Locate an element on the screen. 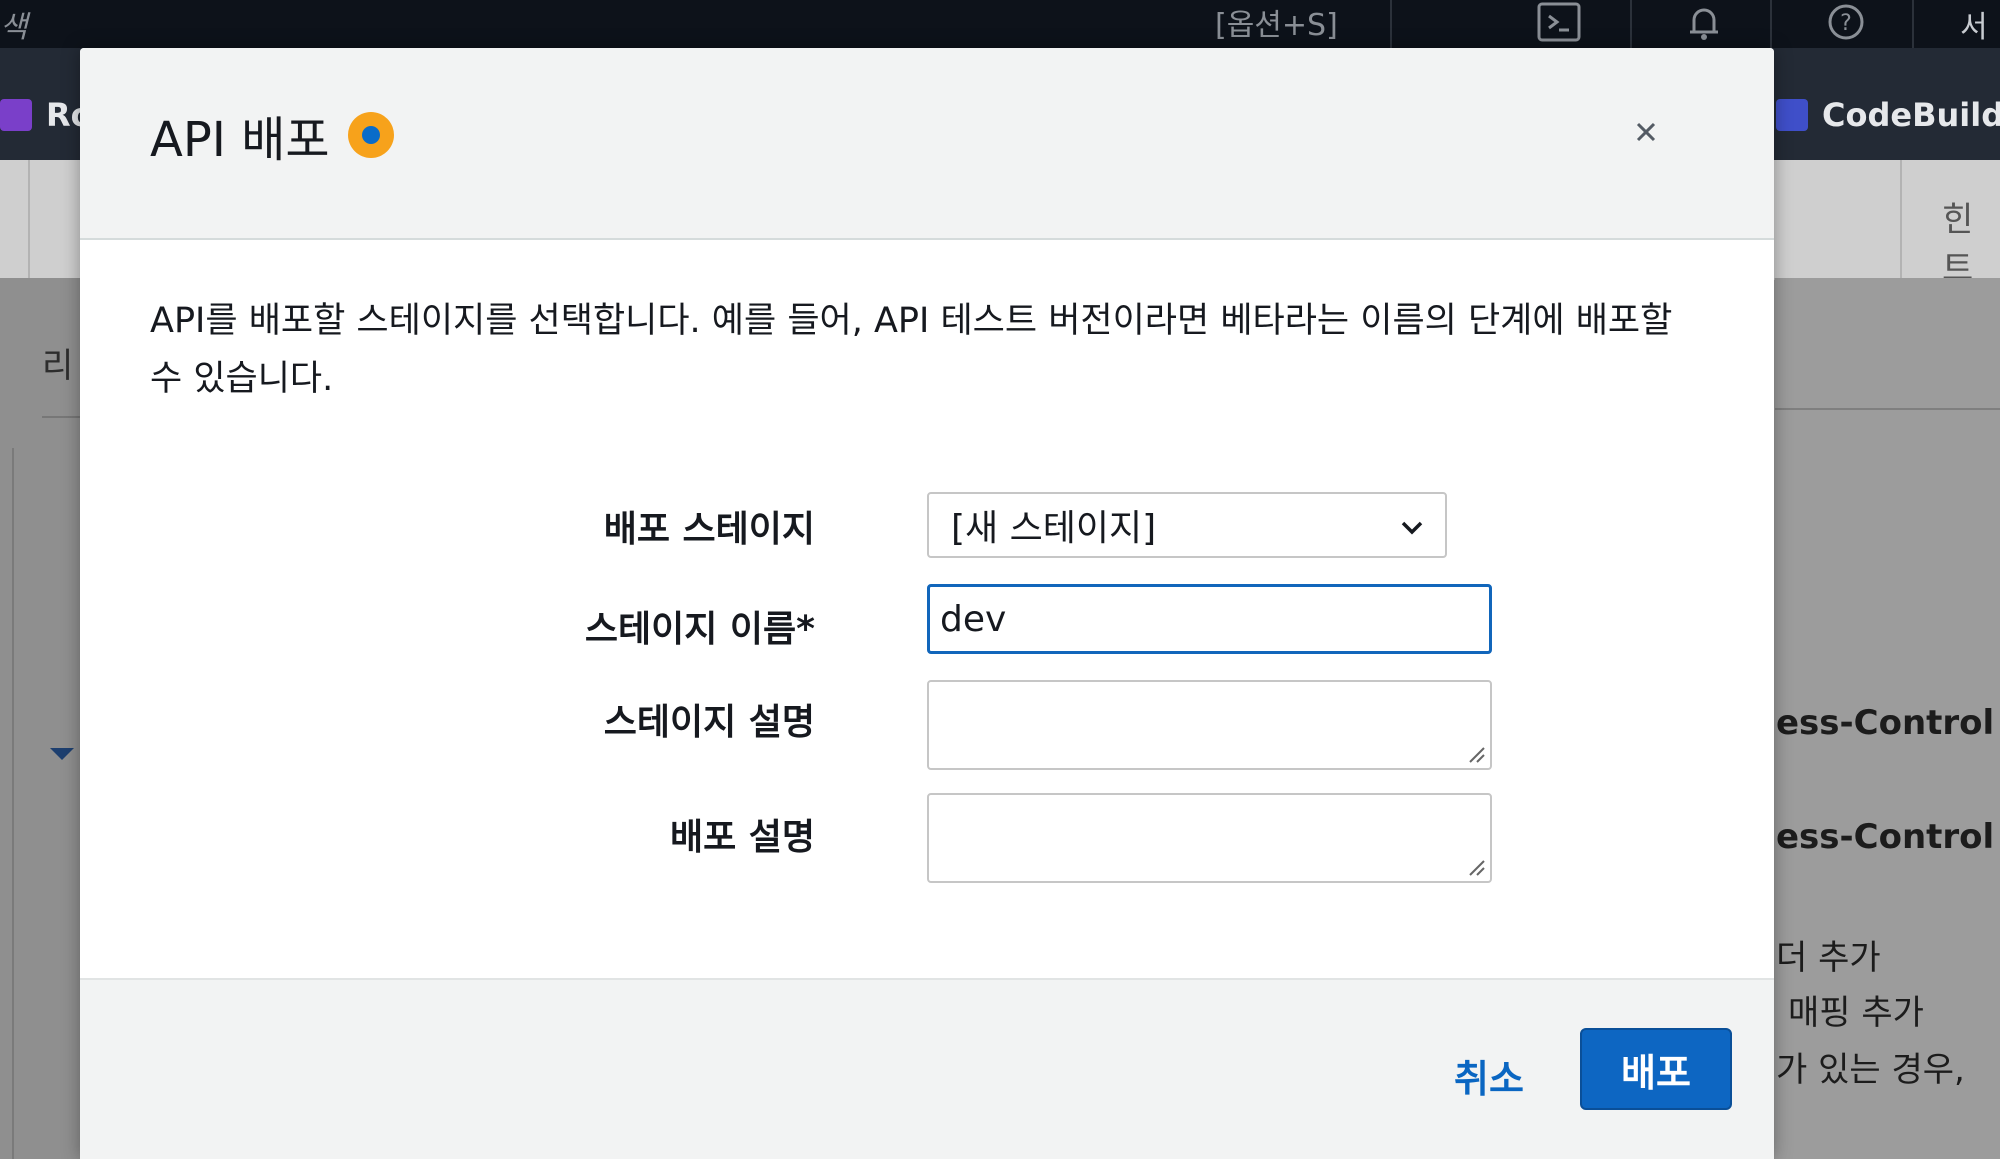 Image resolution: width=2000 pixels, height=1159 pixels. resource-icon is located at coordinates (16, 115).